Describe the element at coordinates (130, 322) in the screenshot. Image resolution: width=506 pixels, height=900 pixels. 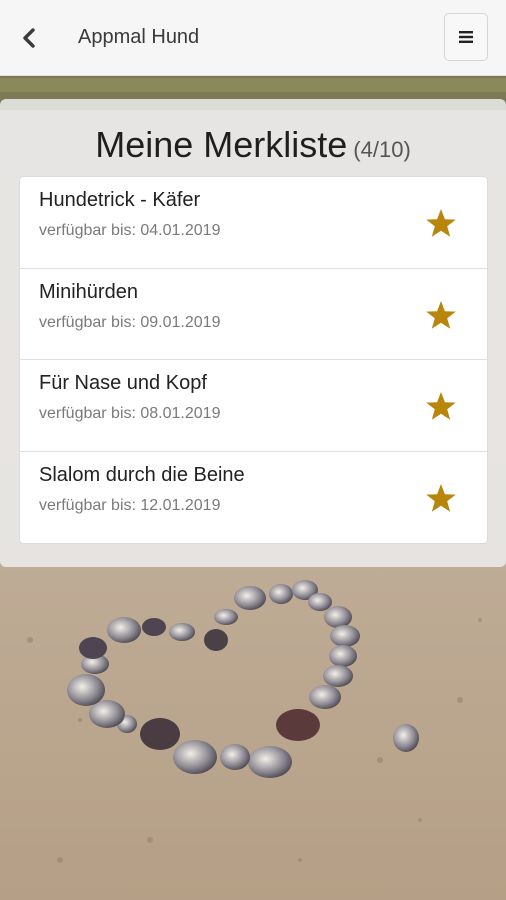
I see `item-availability: verfügbar bis: 09.01.2019` at that location.